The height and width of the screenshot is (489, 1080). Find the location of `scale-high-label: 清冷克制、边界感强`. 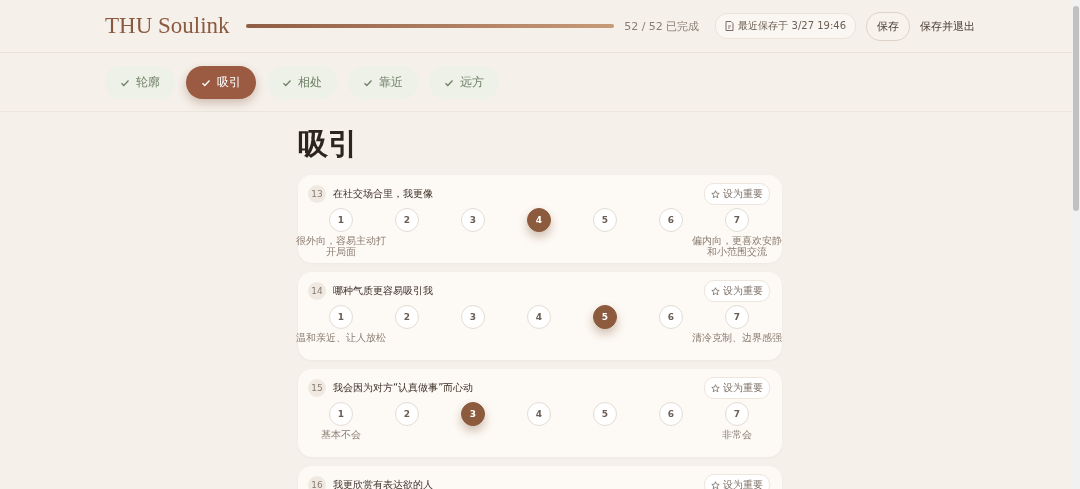

scale-high-label: 清冷克制、边界感强 is located at coordinates (737, 337).